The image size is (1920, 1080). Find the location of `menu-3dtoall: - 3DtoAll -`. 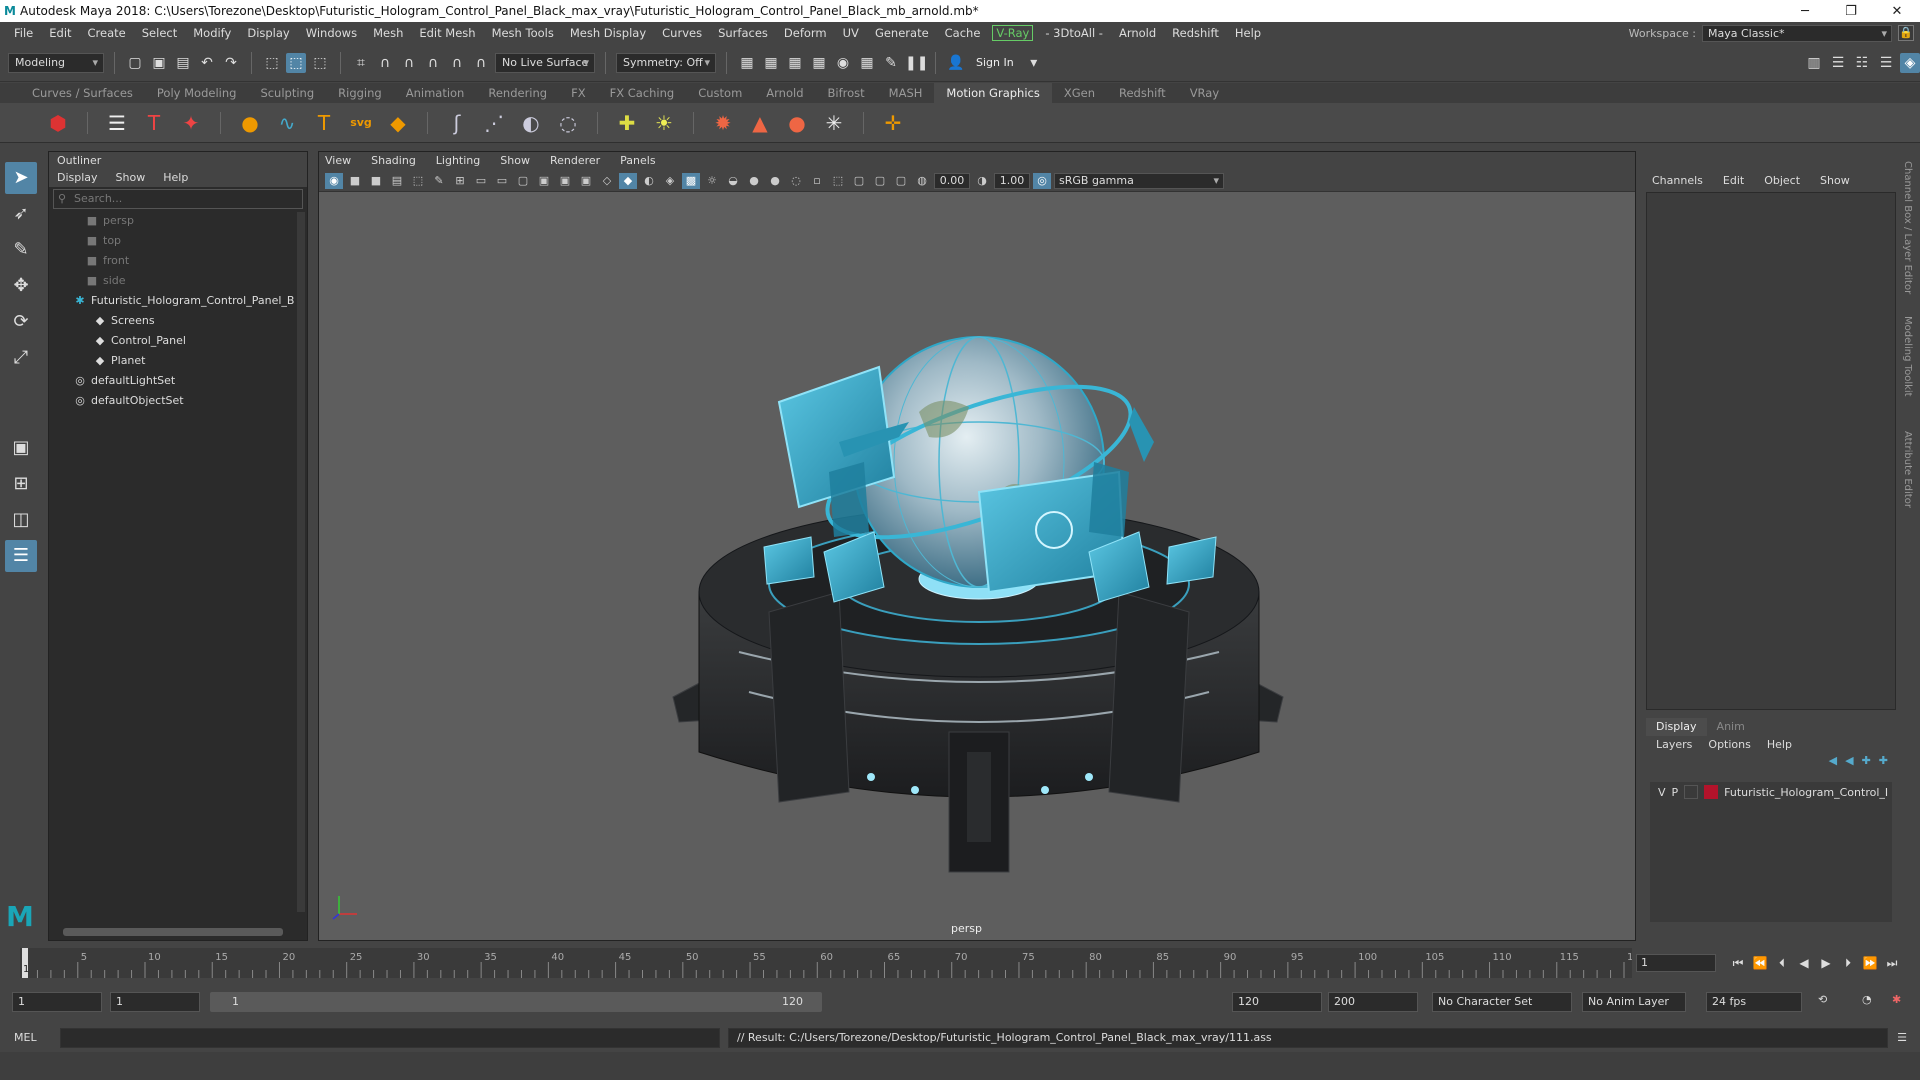

menu-3dtoall: - 3DtoAll - is located at coordinates (1074, 33).